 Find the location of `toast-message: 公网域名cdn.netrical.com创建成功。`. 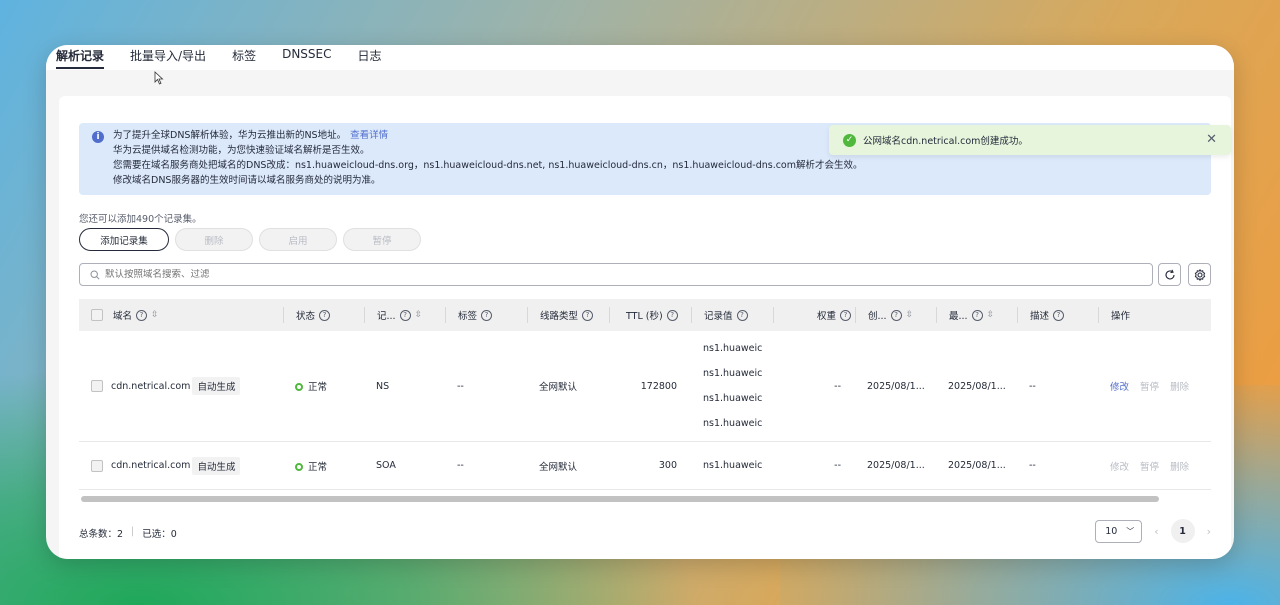

toast-message: 公网域名cdn.netrical.com创建成功。 is located at coordinates (945, 141).